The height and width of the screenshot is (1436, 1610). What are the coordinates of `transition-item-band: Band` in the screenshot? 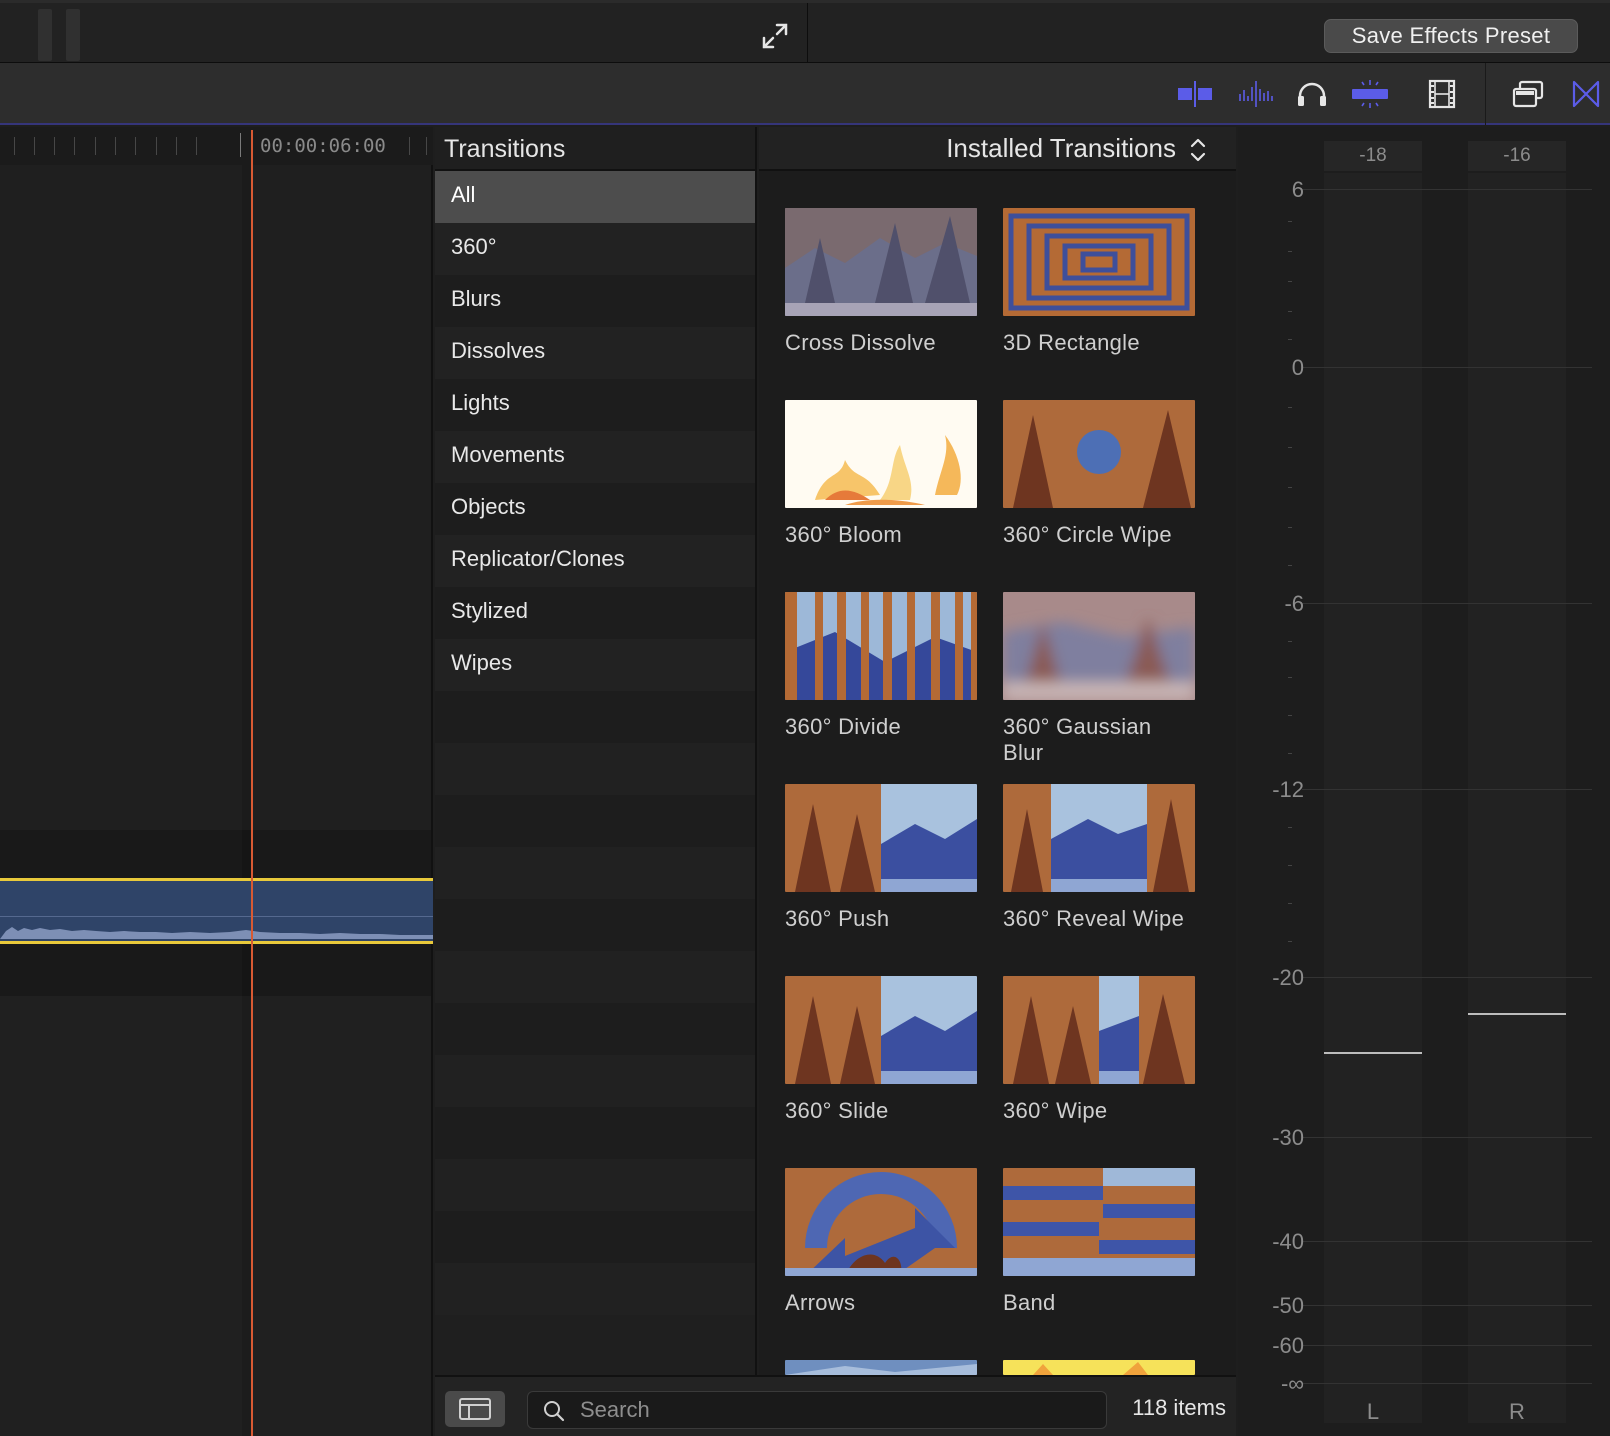 It's located at (1099, 1242).